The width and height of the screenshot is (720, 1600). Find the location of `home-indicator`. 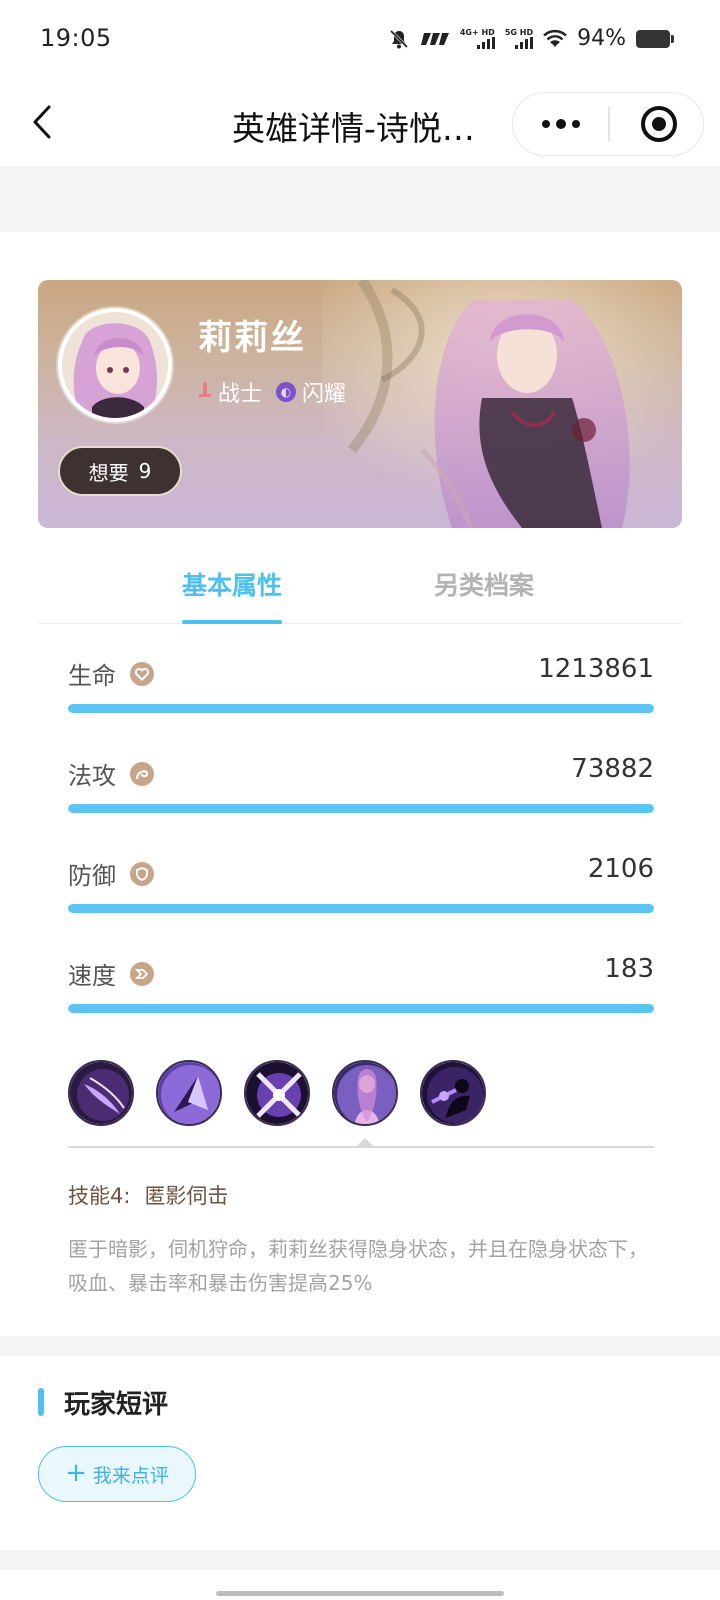

home-indicator is located at coordinates (360, 1593).